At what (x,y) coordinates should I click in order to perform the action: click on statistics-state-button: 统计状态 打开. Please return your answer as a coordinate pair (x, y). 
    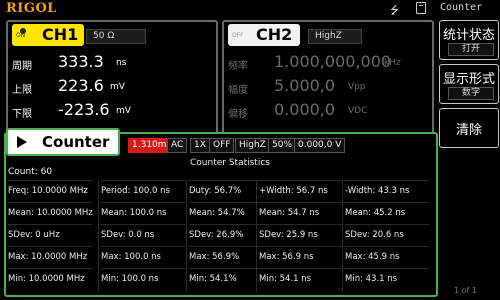
    Looking at the image, I should click on (469, 40).